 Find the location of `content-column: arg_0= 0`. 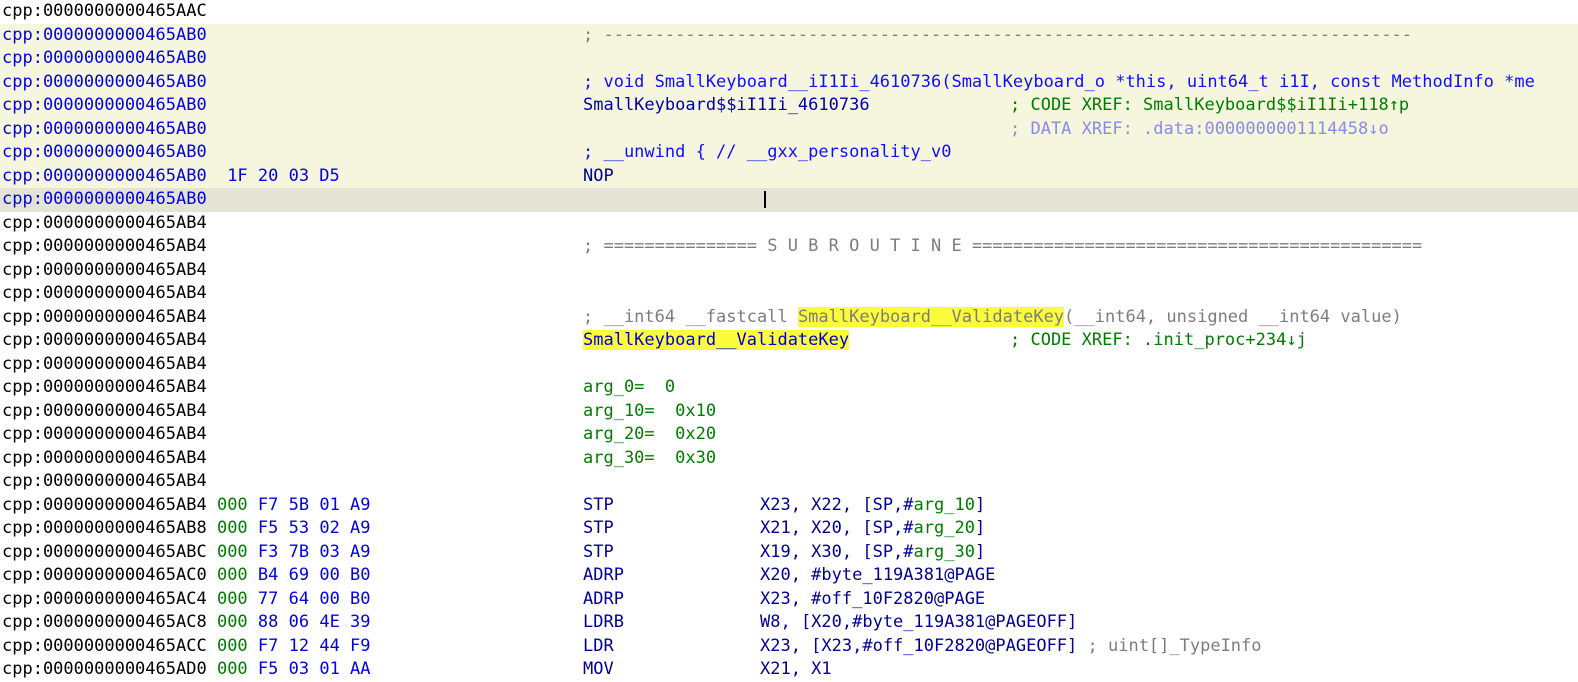

content-column: arg_0= 0 is located at coordinates (629, 388).